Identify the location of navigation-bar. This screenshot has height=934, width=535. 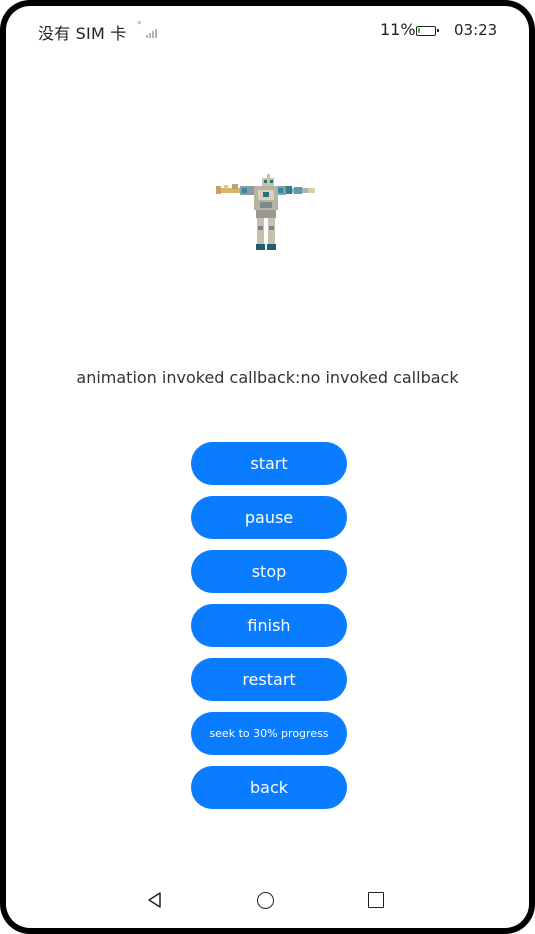
(267, 901).